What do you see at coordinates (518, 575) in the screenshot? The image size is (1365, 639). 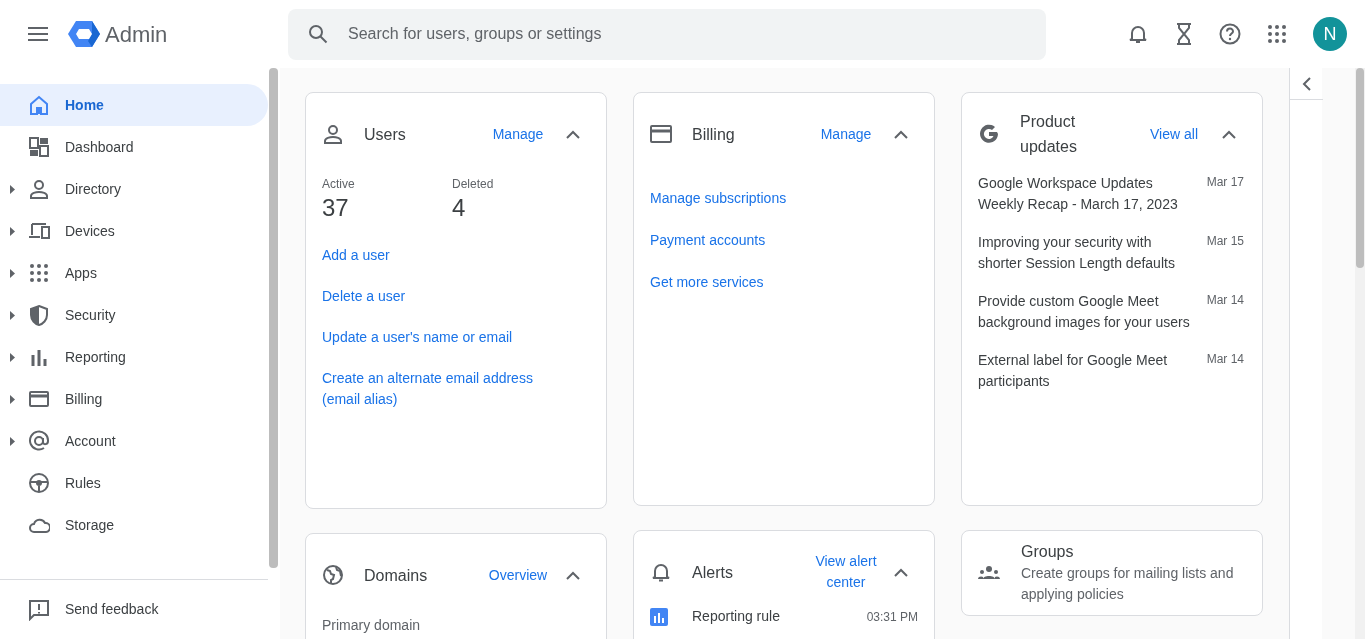 I see `card-action-link: Overview` at bounding box center [518, 575].